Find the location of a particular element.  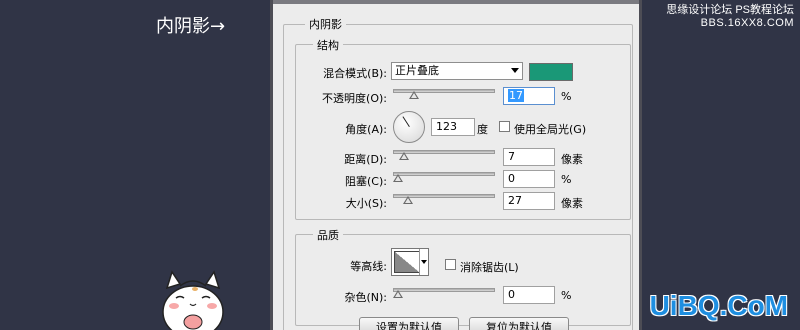

opacity-value: 17 is located at coordinates (516, 95).